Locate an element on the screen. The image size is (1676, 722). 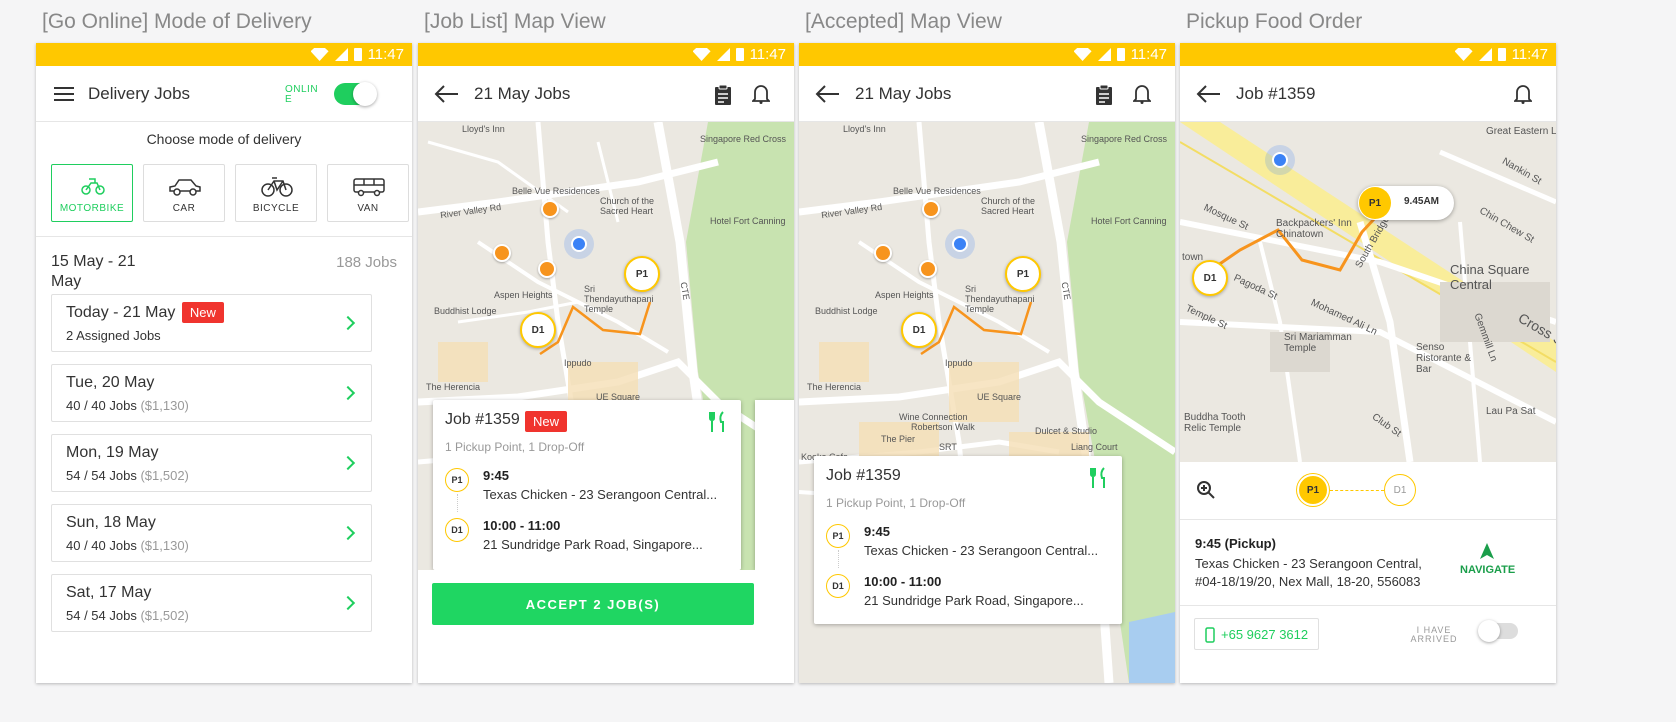
pickup-eta-marker: P1 9.45AM is located at coordinates (1406, 203).